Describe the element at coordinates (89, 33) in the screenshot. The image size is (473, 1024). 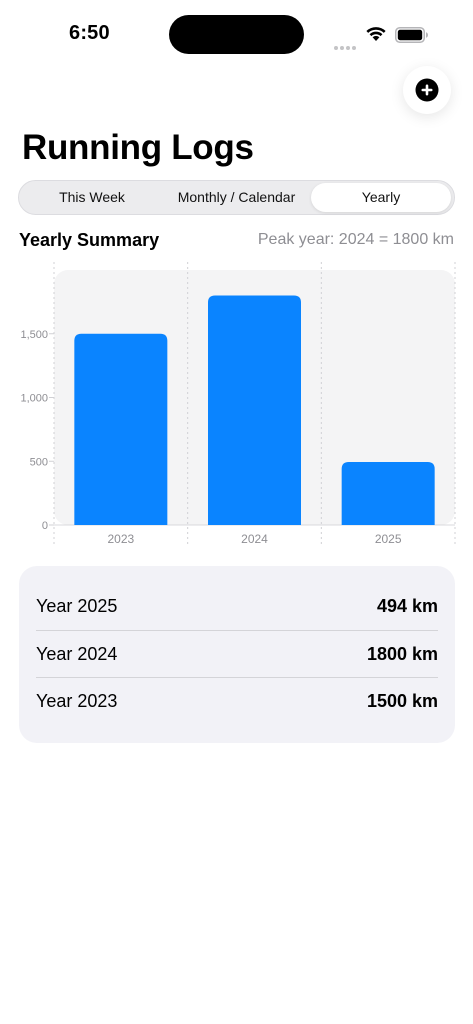
I see `status-time: 6:50` at that location.